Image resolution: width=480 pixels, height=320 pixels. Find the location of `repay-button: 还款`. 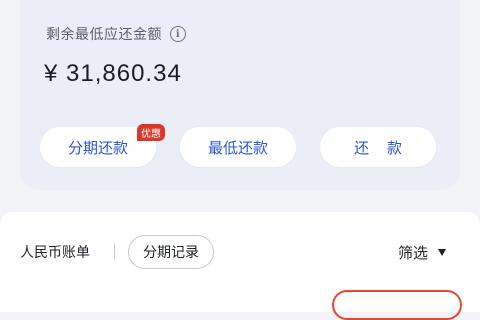

repay-button: 还款 is located at coordinates (378, 147).